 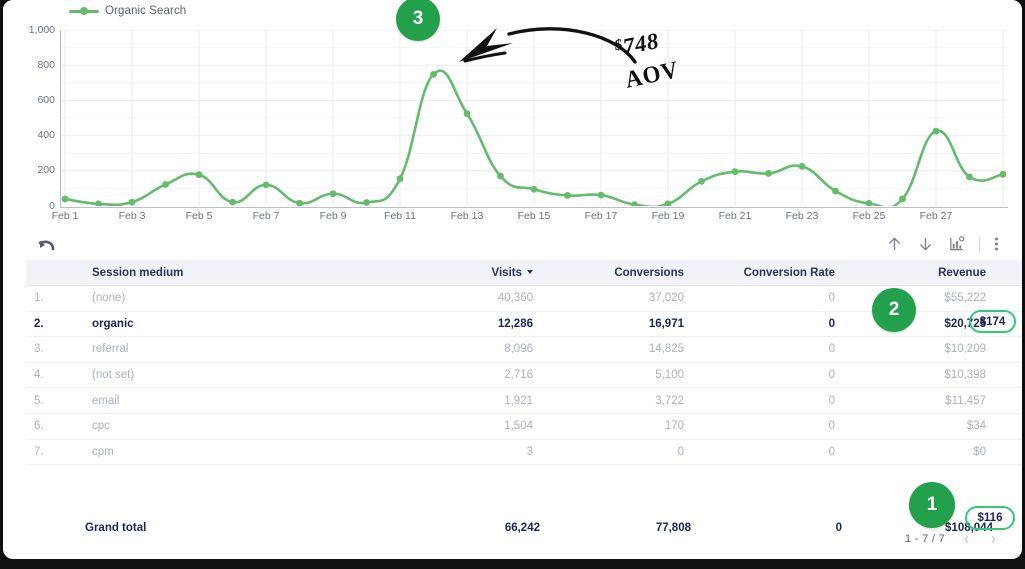 What do you see at coordinates (470, 400) in the screenshot?
I see `cell-visits: 1,921` at bounding box center [470, 400].